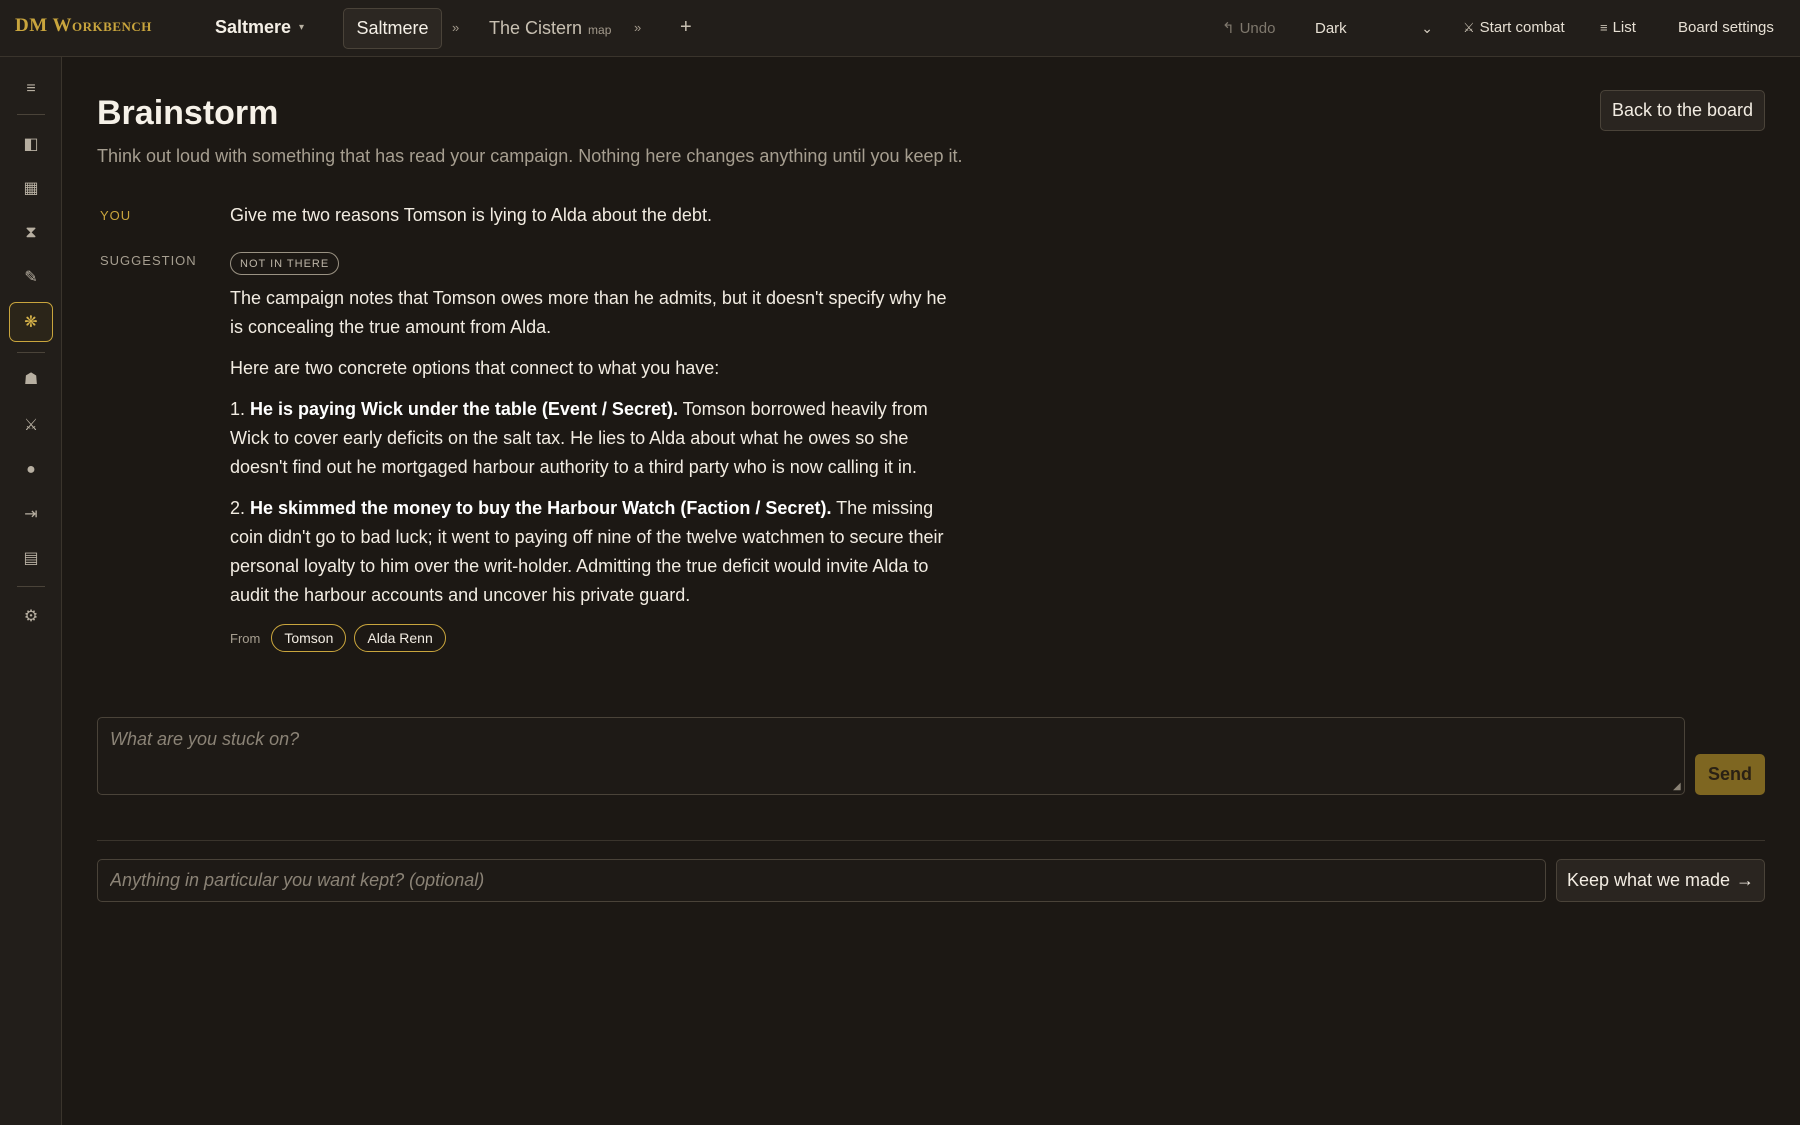 The image size is (1800, 1125). What do you see at coordinates (31, 558) in the screenshot?
I see `notes-icon: ▤` at bounding box center [31, 558].